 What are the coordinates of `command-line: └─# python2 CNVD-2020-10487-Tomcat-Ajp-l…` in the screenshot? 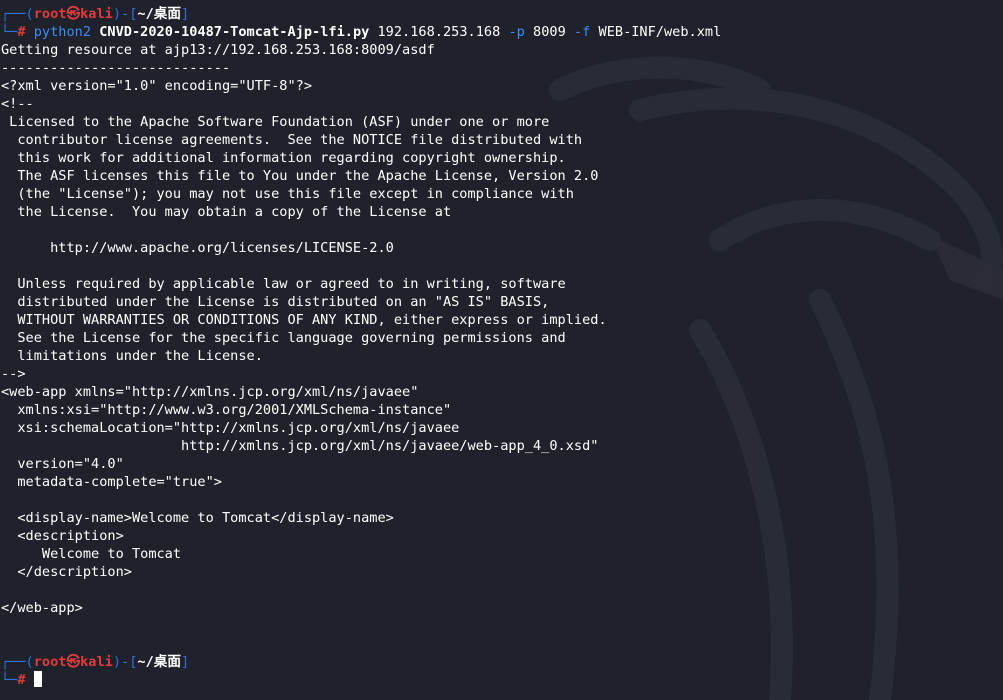 It's located at (502, 32).